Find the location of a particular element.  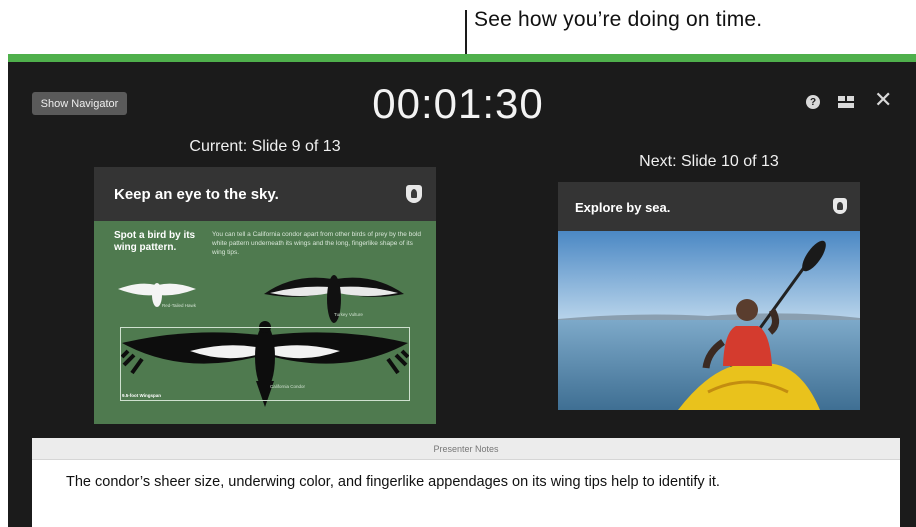

show-navigator-button: Show Navigator is located at coordinates (79, 103).